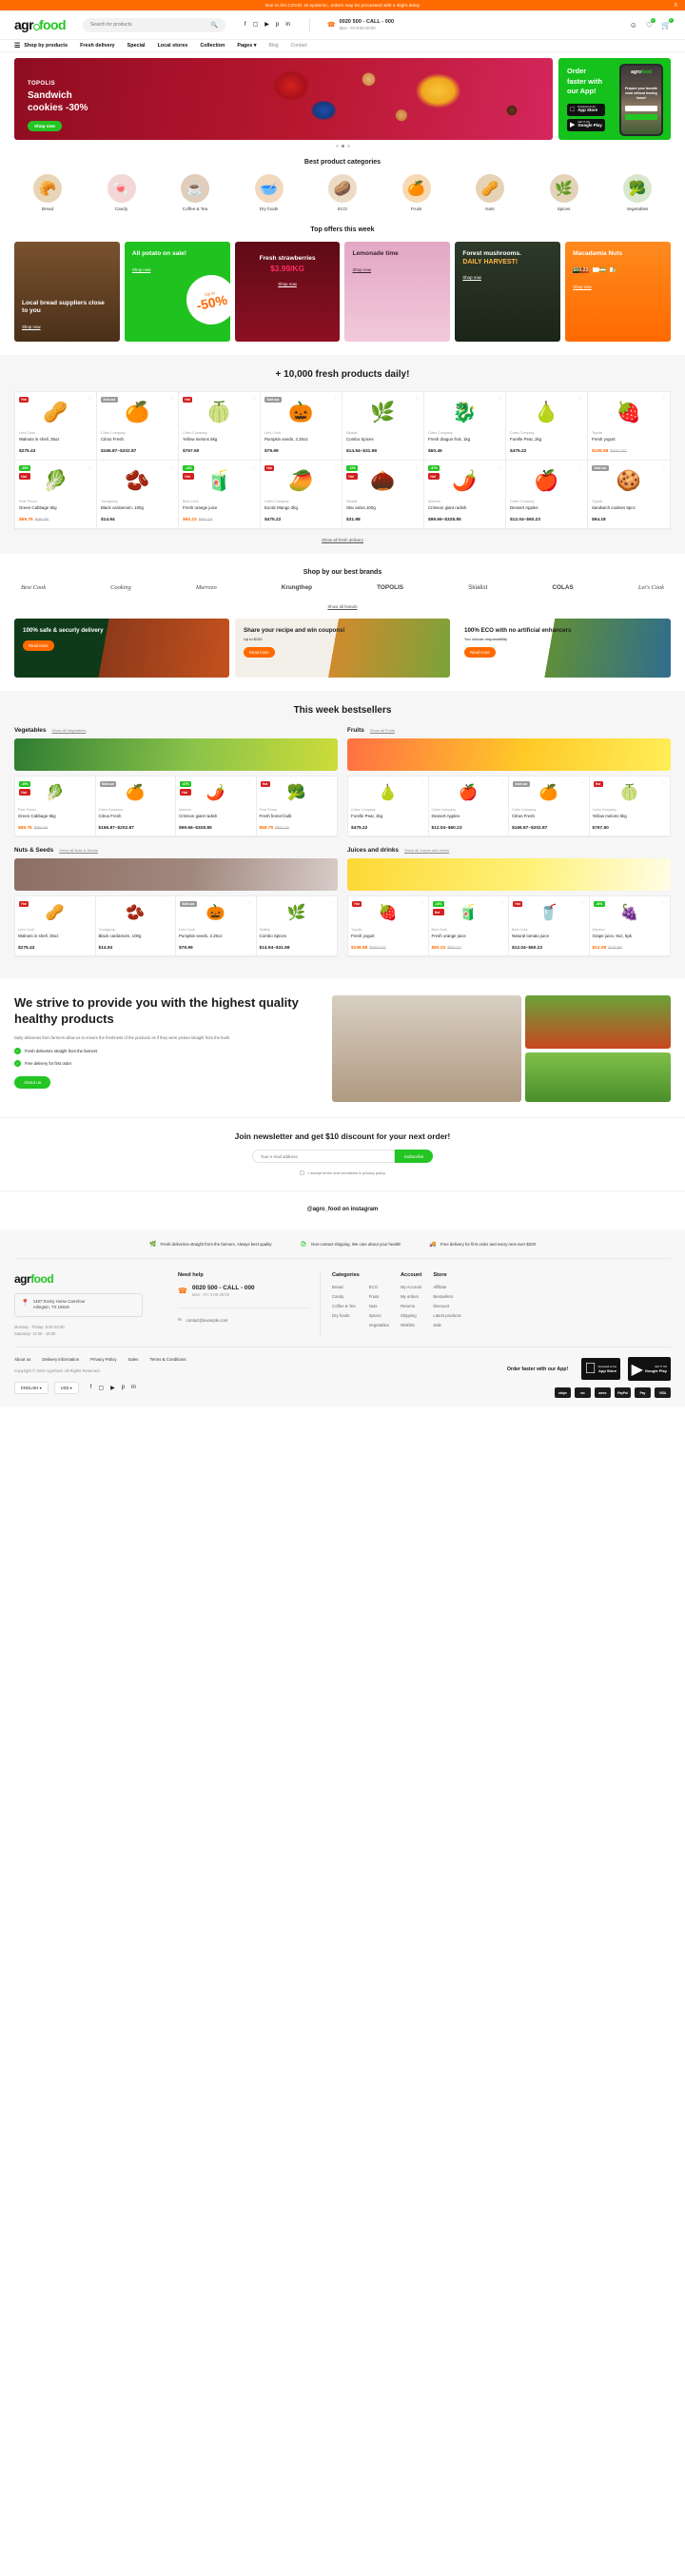 This screenshot has height=2576, width=685. What do you see at coordinates (564, 192) in the screenshot?
I see `category-item-spices: 🌿 Spices` at bounding box center [564, 192].